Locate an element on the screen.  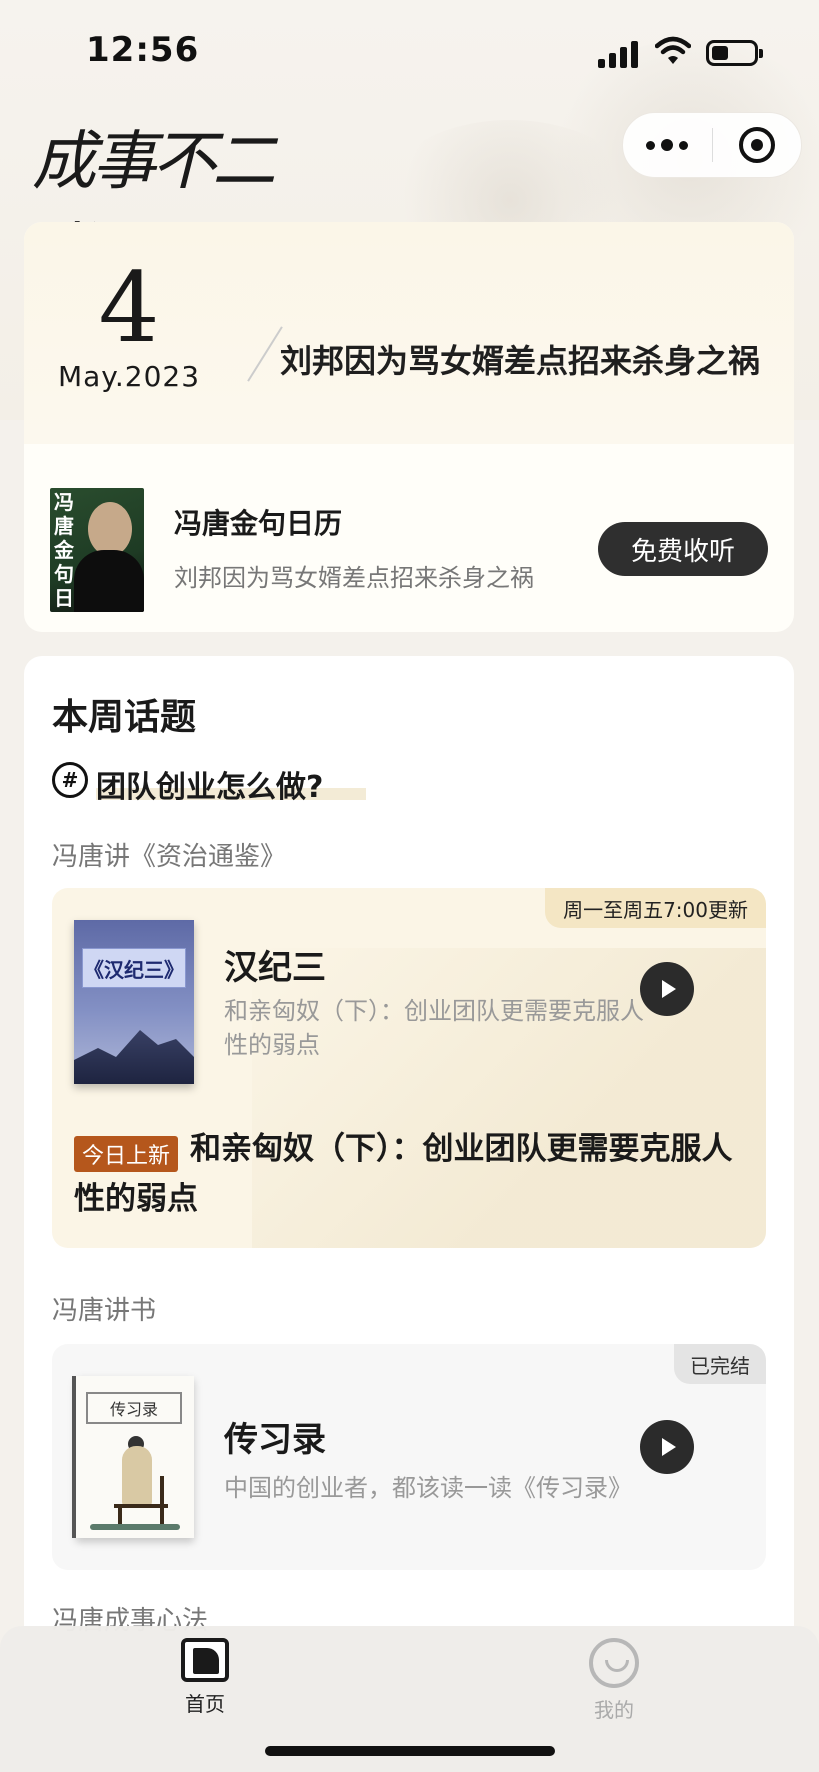
wifi-icon is located at coordinates (673, 50).